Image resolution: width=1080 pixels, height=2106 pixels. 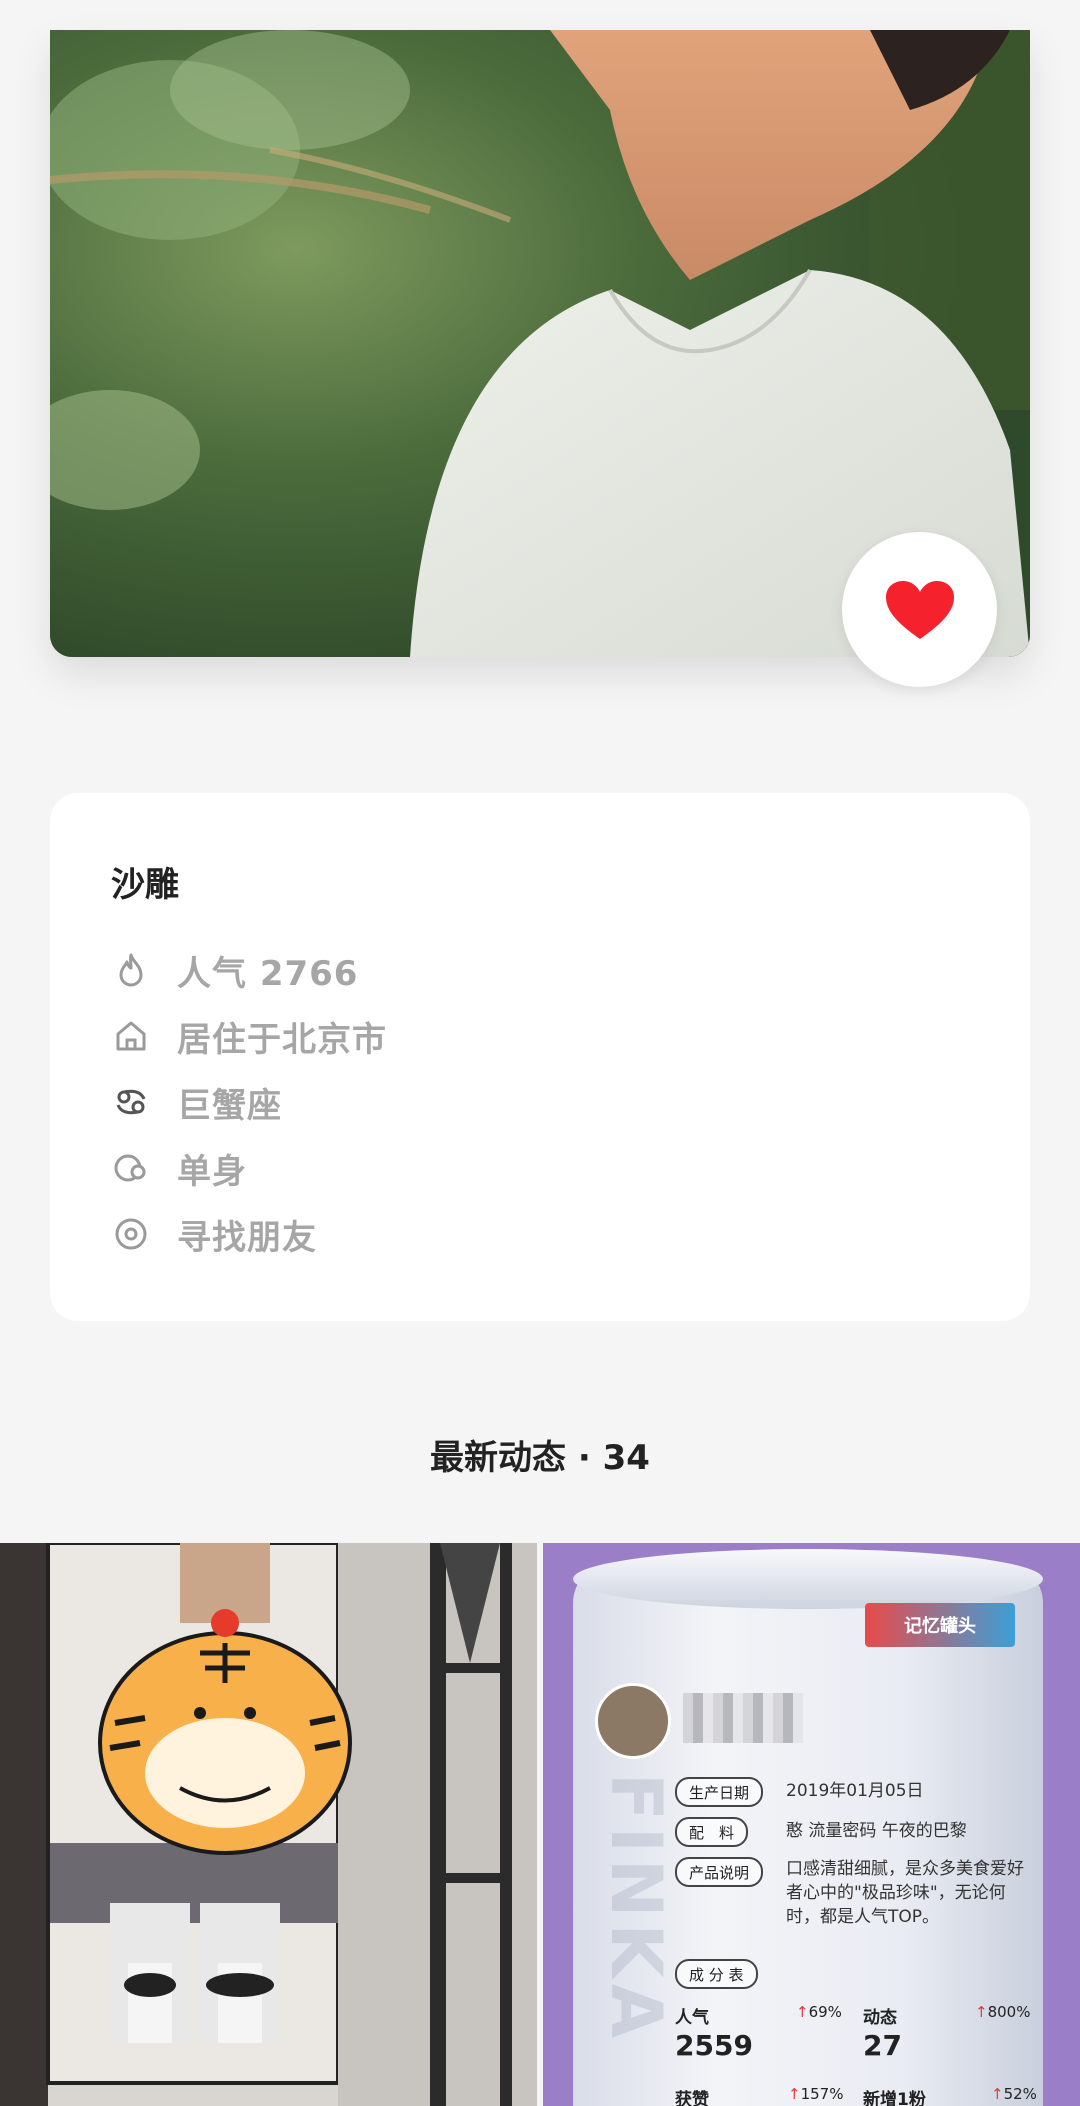 I want to click on stat-popularity-change: ↑69%, so click(x=819, y=2012).